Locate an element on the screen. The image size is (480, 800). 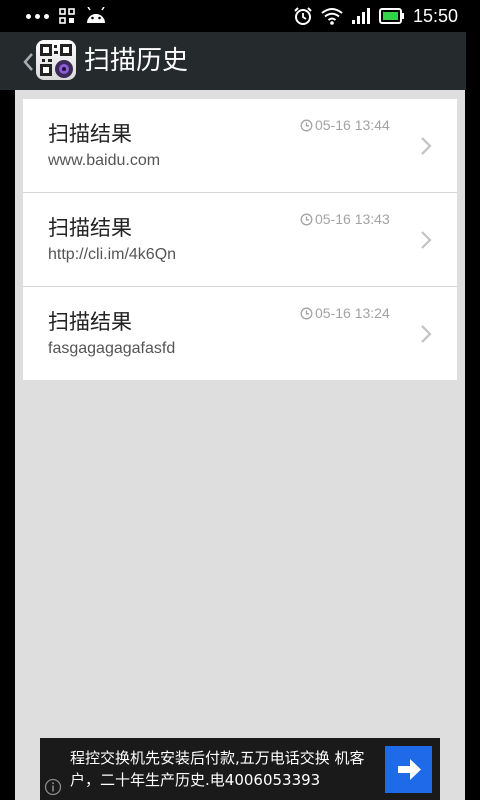
item-time: 05-16 13:24 is located at coordinates (345, 313).